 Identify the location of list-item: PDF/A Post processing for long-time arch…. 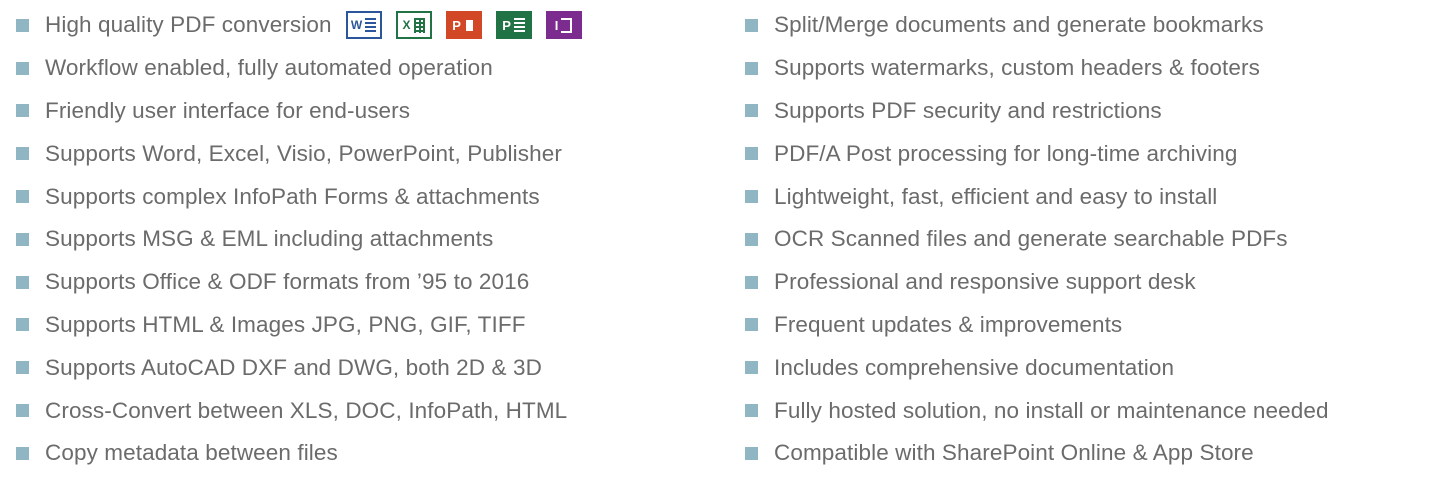
(1037, 153).